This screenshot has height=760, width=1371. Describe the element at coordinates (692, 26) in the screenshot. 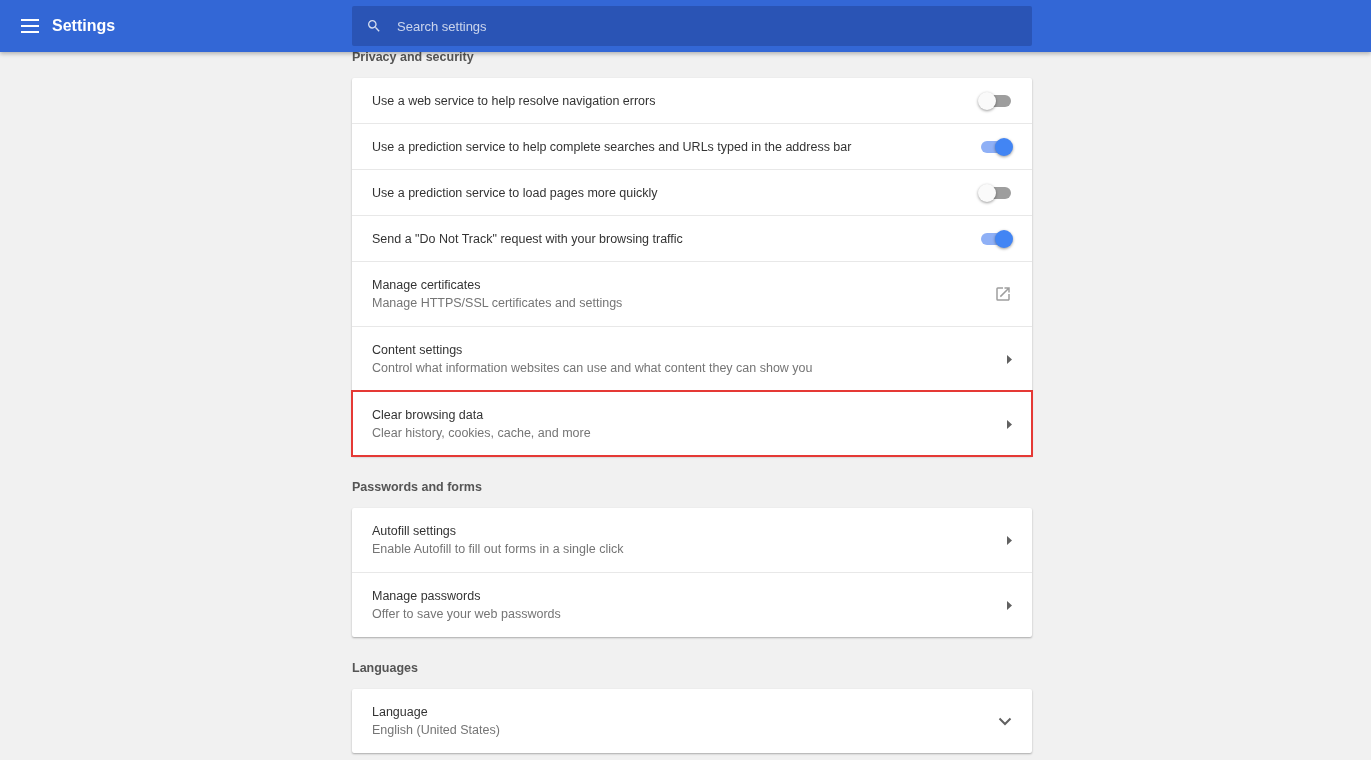

I see `search-field: Search settings` at that location.